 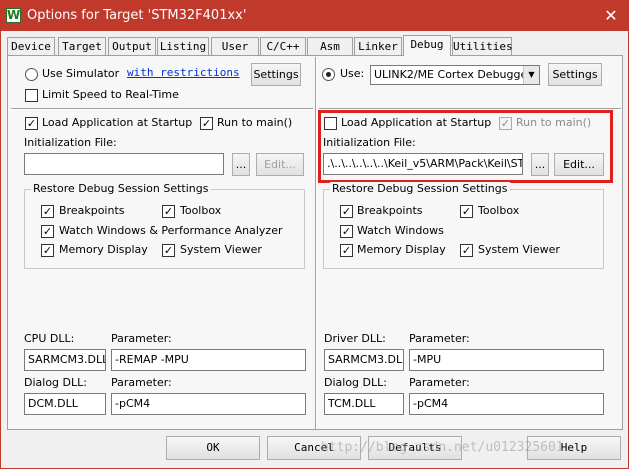 What do you see at coordinates (110, 94) in the screenshot?
I see `limit-speed-label: Limit Speed to Real-Time` at bounding box center [110, 94].